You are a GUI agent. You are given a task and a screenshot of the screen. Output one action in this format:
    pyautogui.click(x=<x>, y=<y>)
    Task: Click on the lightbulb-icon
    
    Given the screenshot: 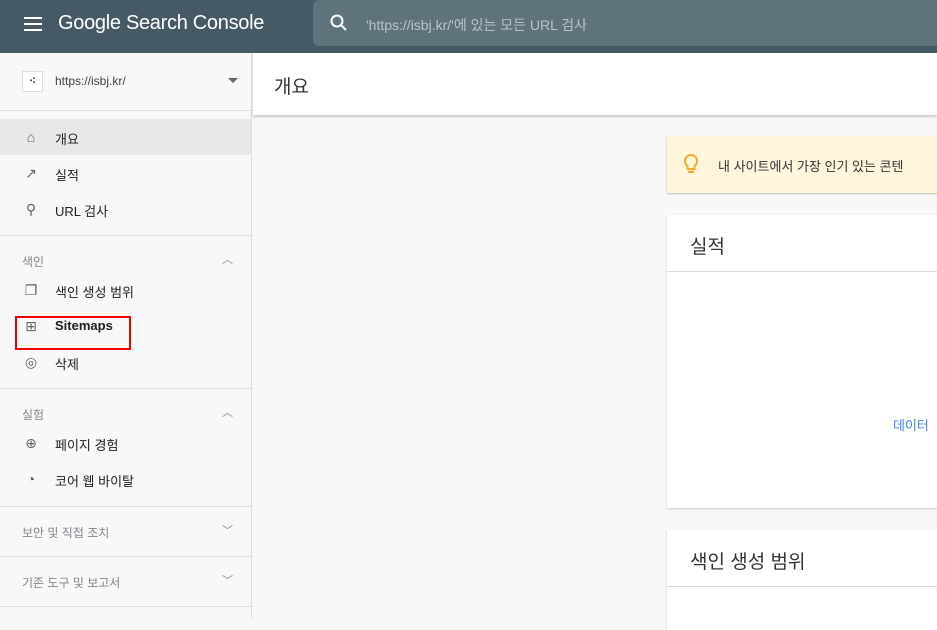 What is the action you would take?
    pyautogui.click(x=691, y=163)
    